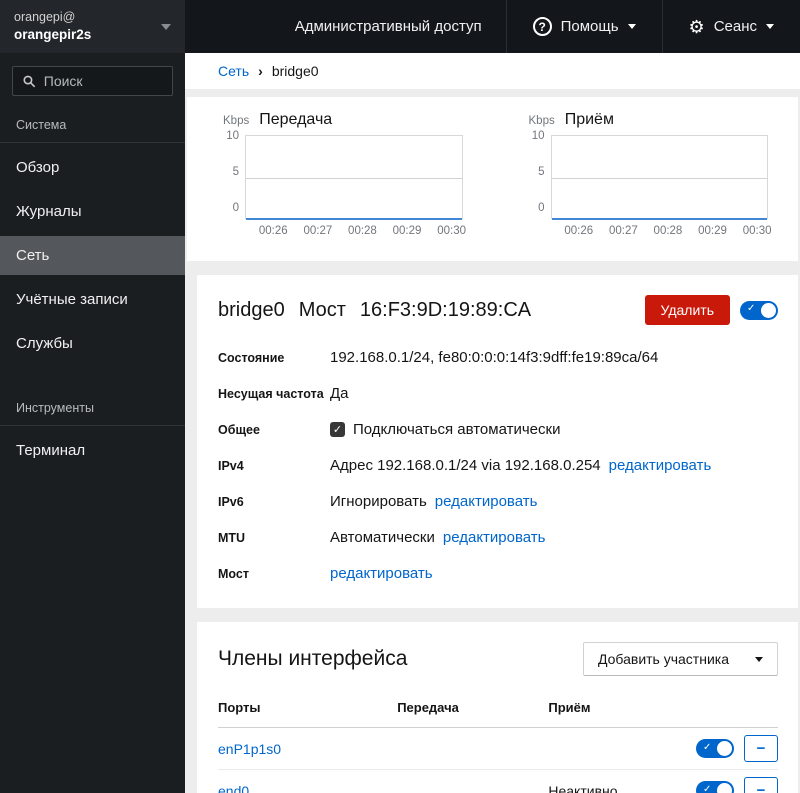 The width and height of the screenshot is (800, 793). What do you see at coordinates (92, 255) in the screenshot?
I see `sidebar-item-network: Сеть` at bounding box center [92, 255].